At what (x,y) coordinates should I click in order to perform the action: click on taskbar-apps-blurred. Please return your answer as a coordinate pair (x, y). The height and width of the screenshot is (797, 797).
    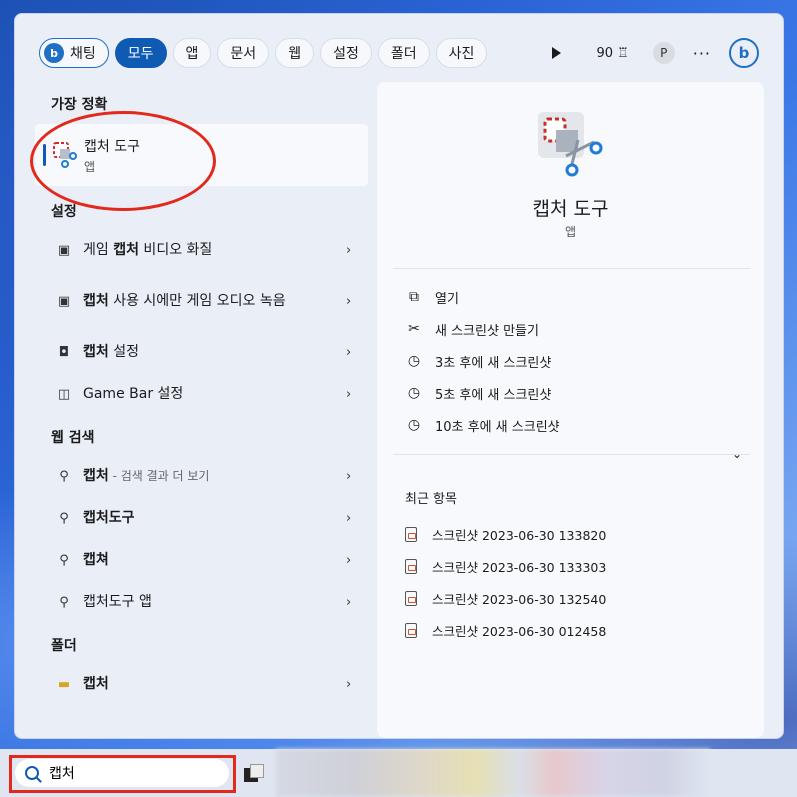
    Looking at the image, I should click on (493, 773).